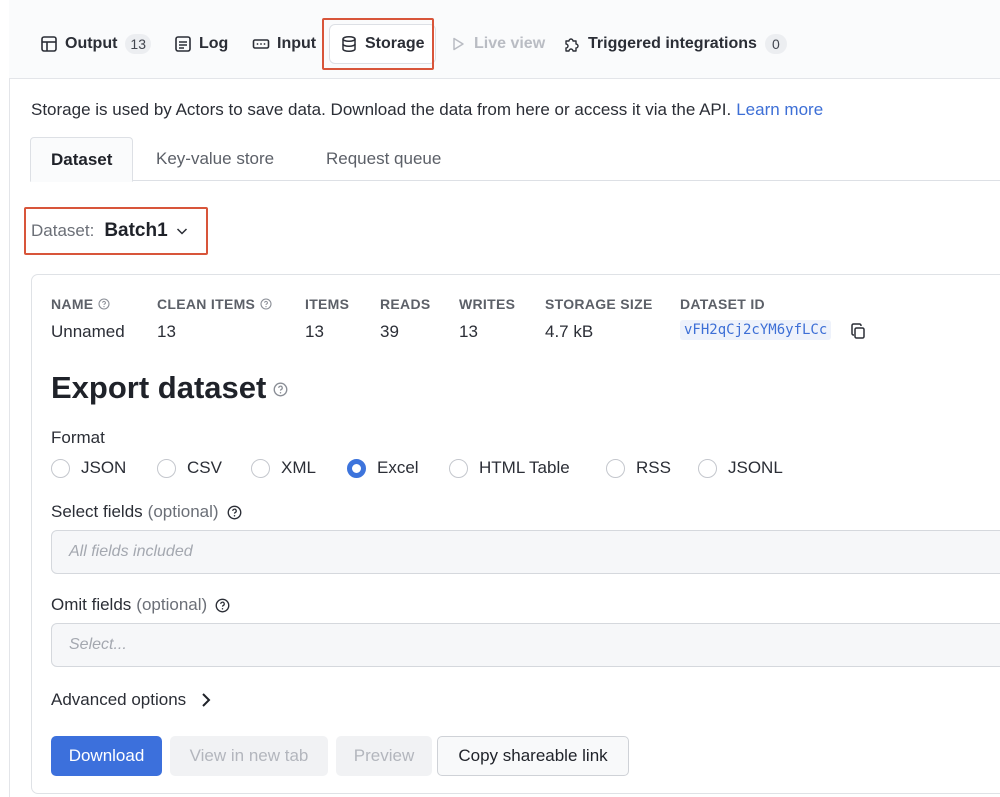  Describe the element at coordinates (215, 159) in the screenshot. I see `subtab-key-value-store: Key-value store` at that location.